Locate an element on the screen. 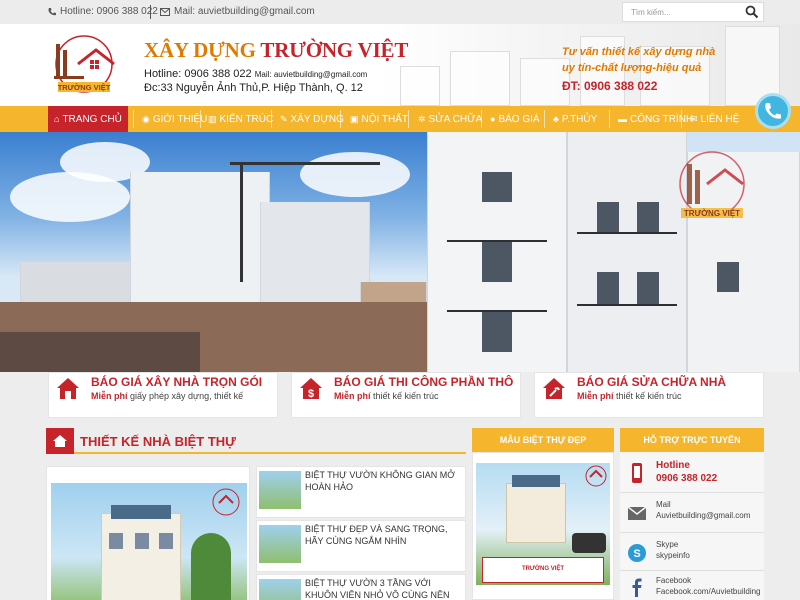 The width and height of the screenshot is (800, 600). home-icon-box is located at coordinates (60, 441).